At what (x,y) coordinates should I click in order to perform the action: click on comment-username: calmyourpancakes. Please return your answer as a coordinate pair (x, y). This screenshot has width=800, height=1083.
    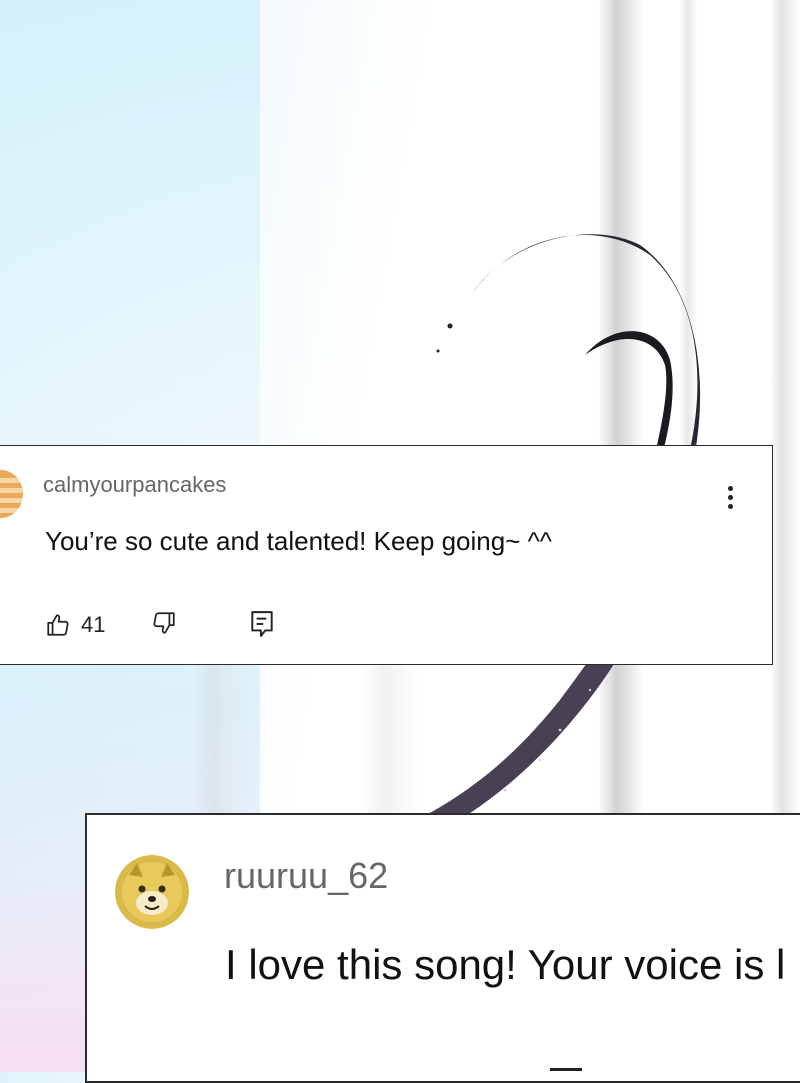
    Looking at the image, I should click on (134, 485).